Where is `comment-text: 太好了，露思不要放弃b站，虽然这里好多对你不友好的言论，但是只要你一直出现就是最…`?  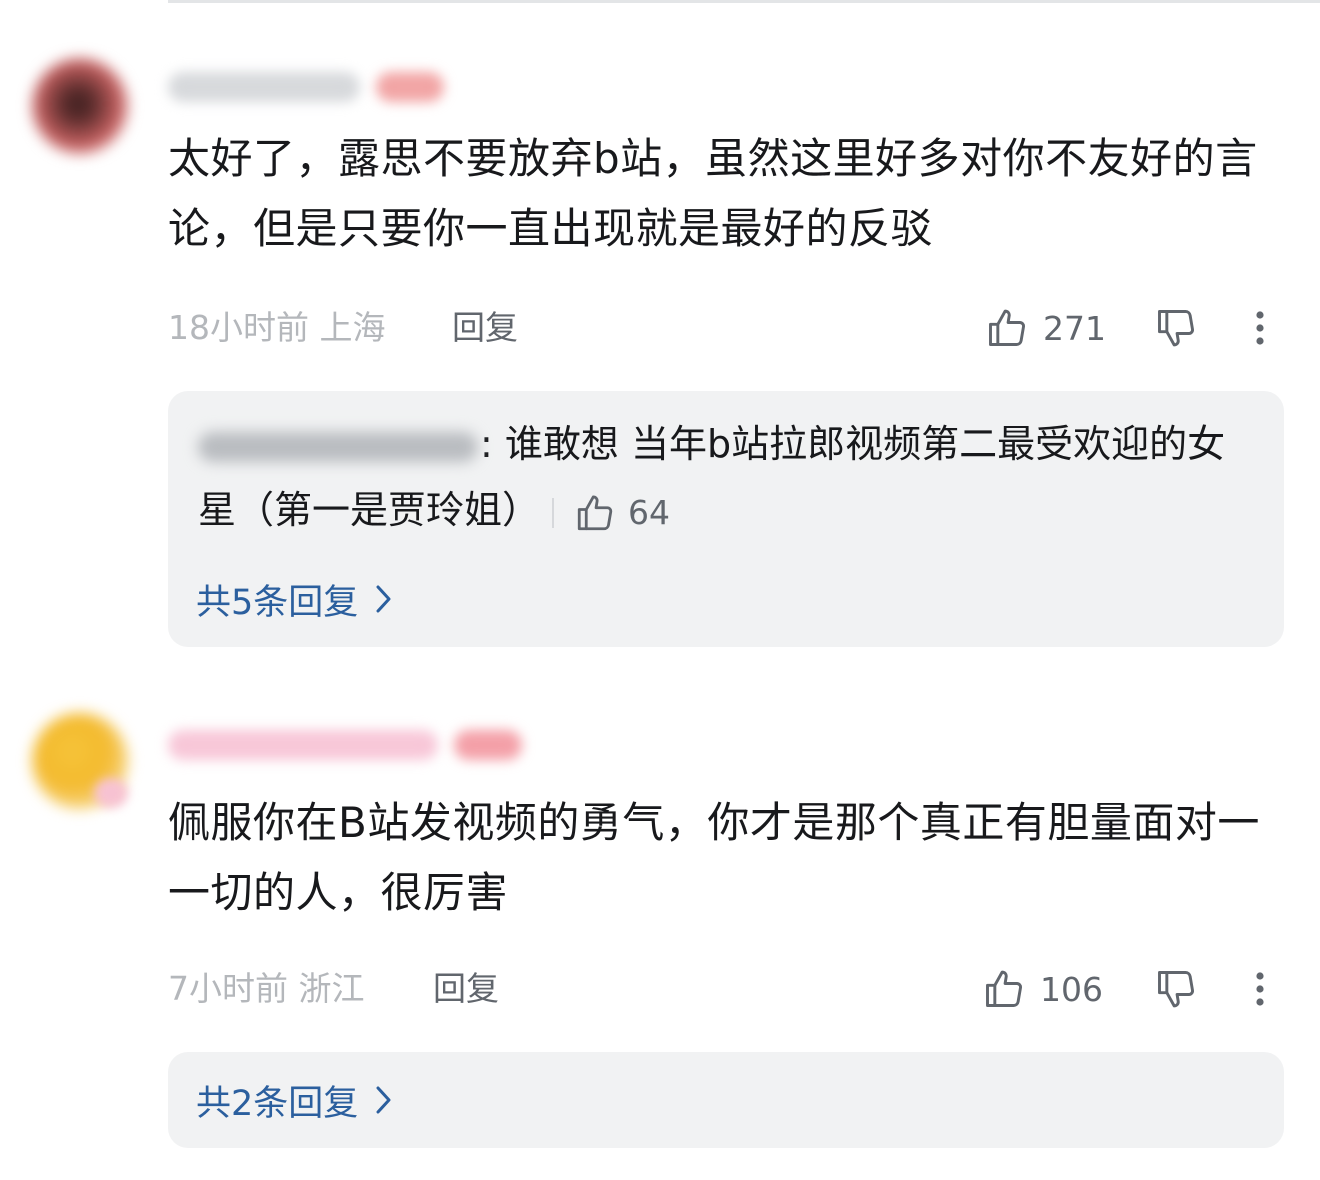 comment-text: 太好了，露思不要放弃b站，虽然这里好多对你不友好的言论，但是只要你一直出现就是最… is located at coordinates (713, 193).